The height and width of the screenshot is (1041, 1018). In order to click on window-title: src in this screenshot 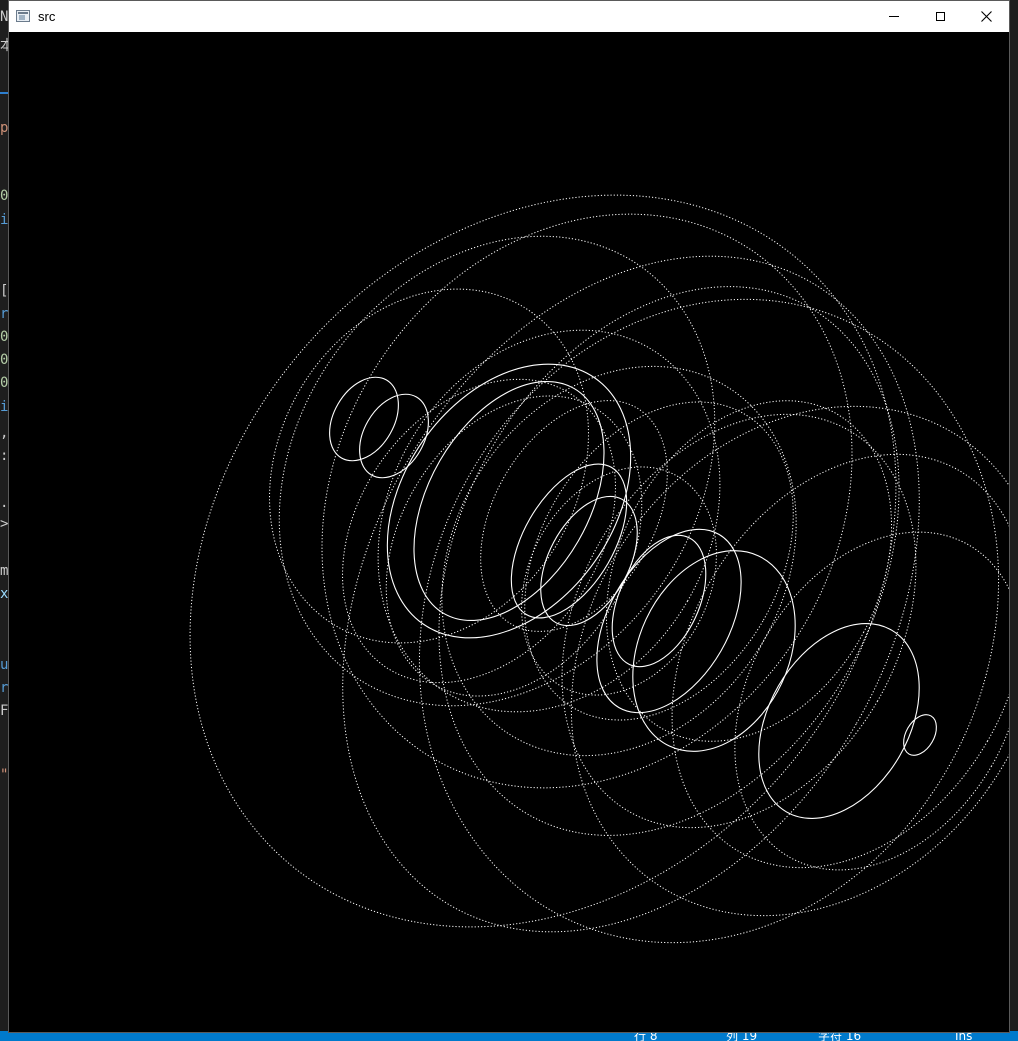, I will do `click(47, 16)`.